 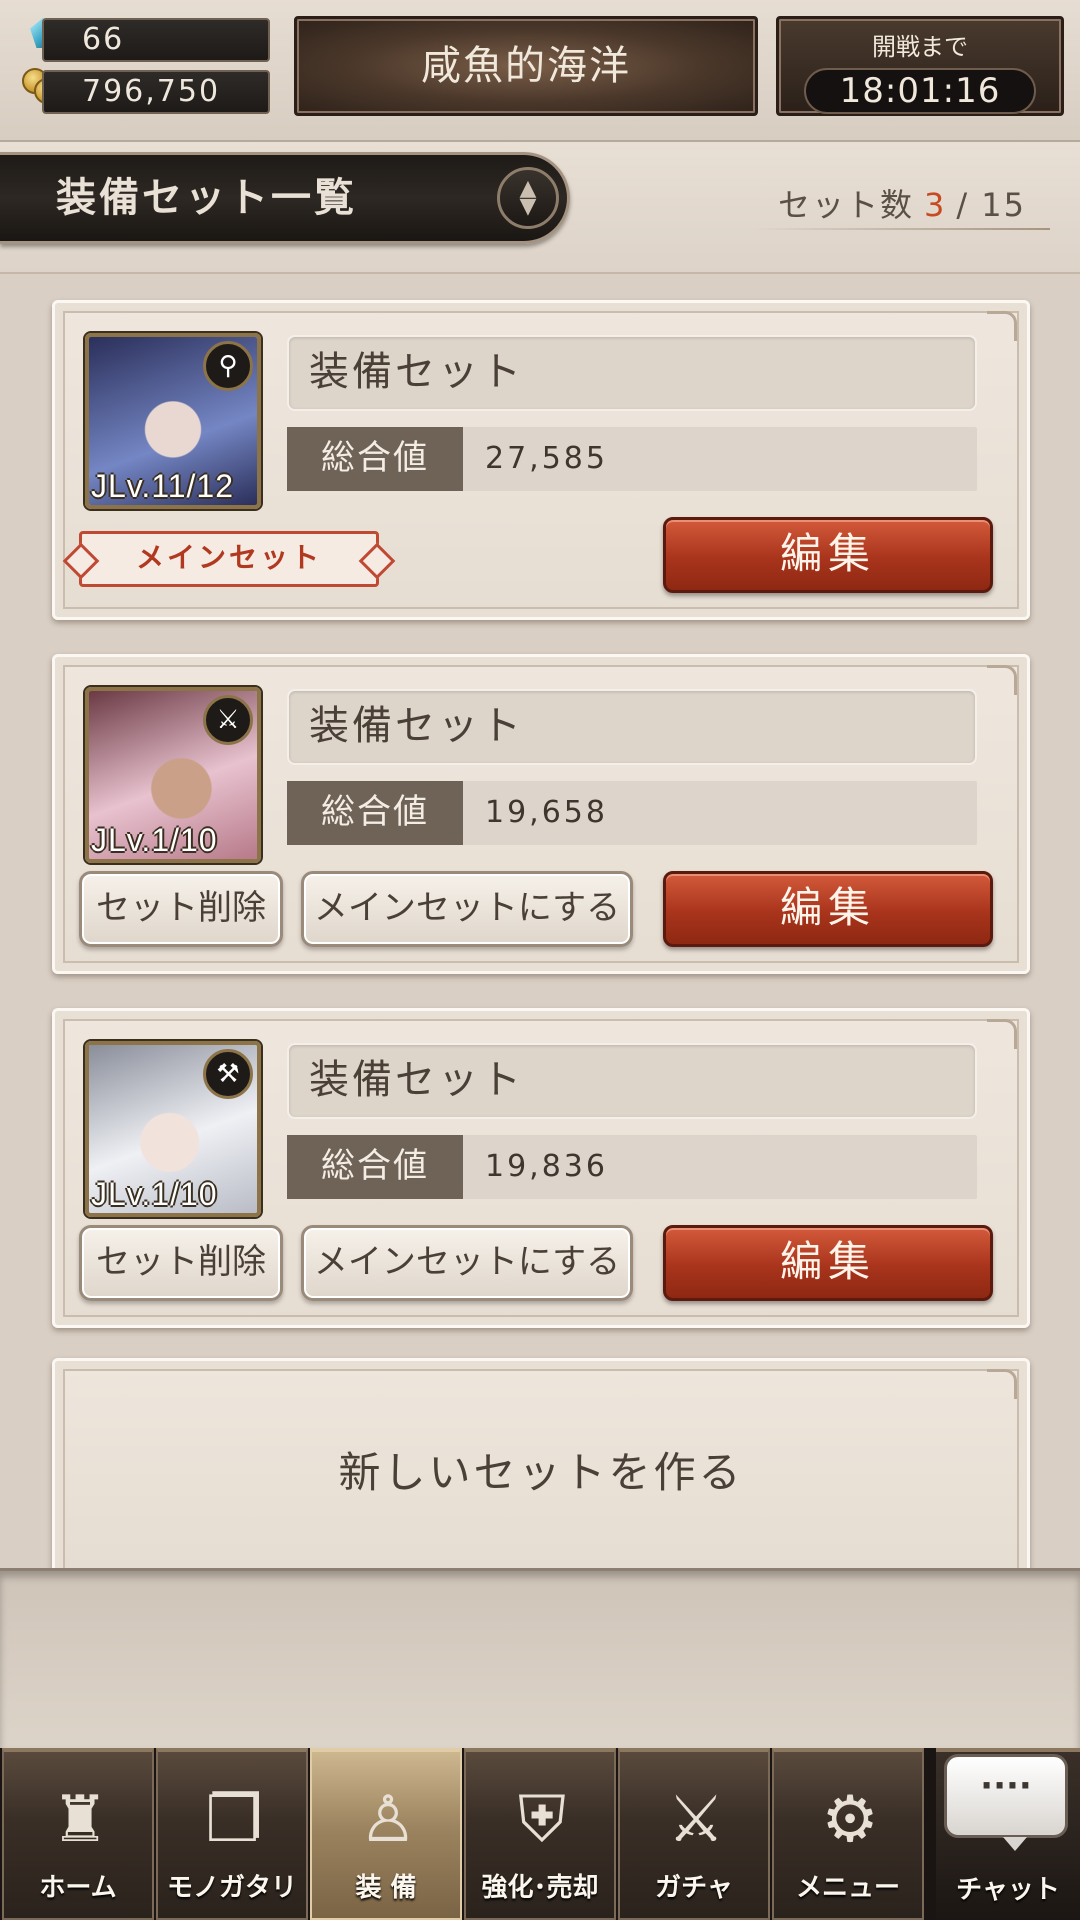 I want to click on nav-gacha: ⚔ ガチャ, so click(x=694, y=1834).